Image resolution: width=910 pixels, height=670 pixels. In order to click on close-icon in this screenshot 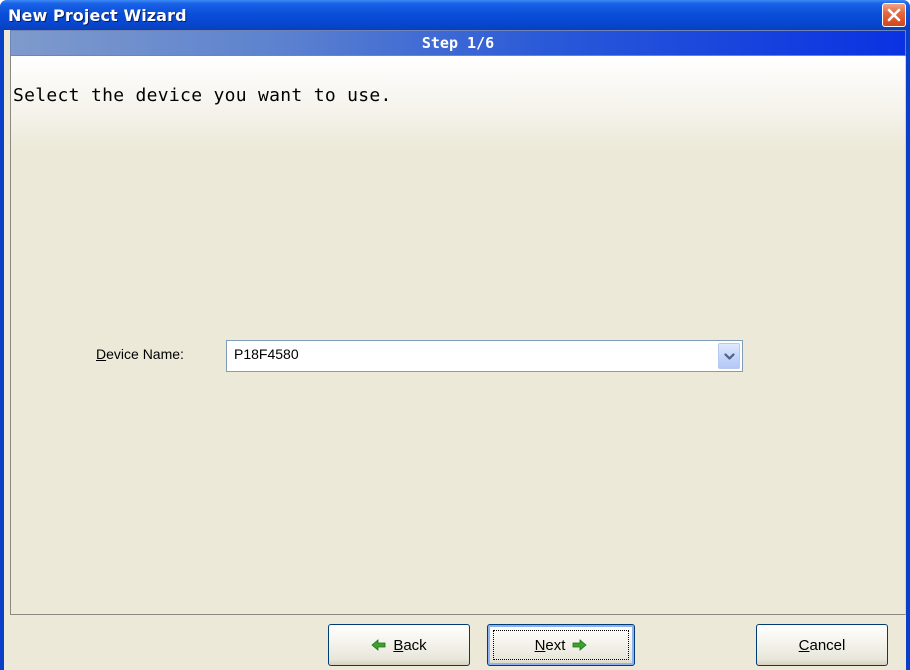, I will do `click(894, 15)`.